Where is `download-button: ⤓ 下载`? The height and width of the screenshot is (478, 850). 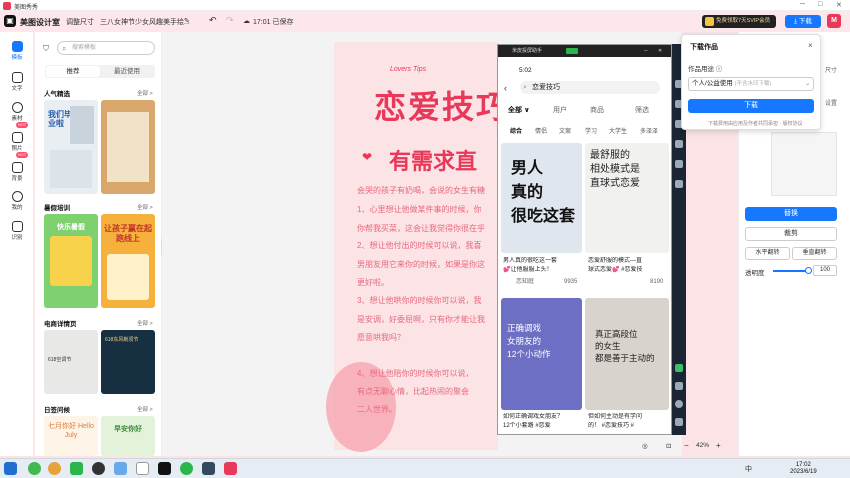
download-button: ⤓ 下载 is located at coordinates (803, 21).